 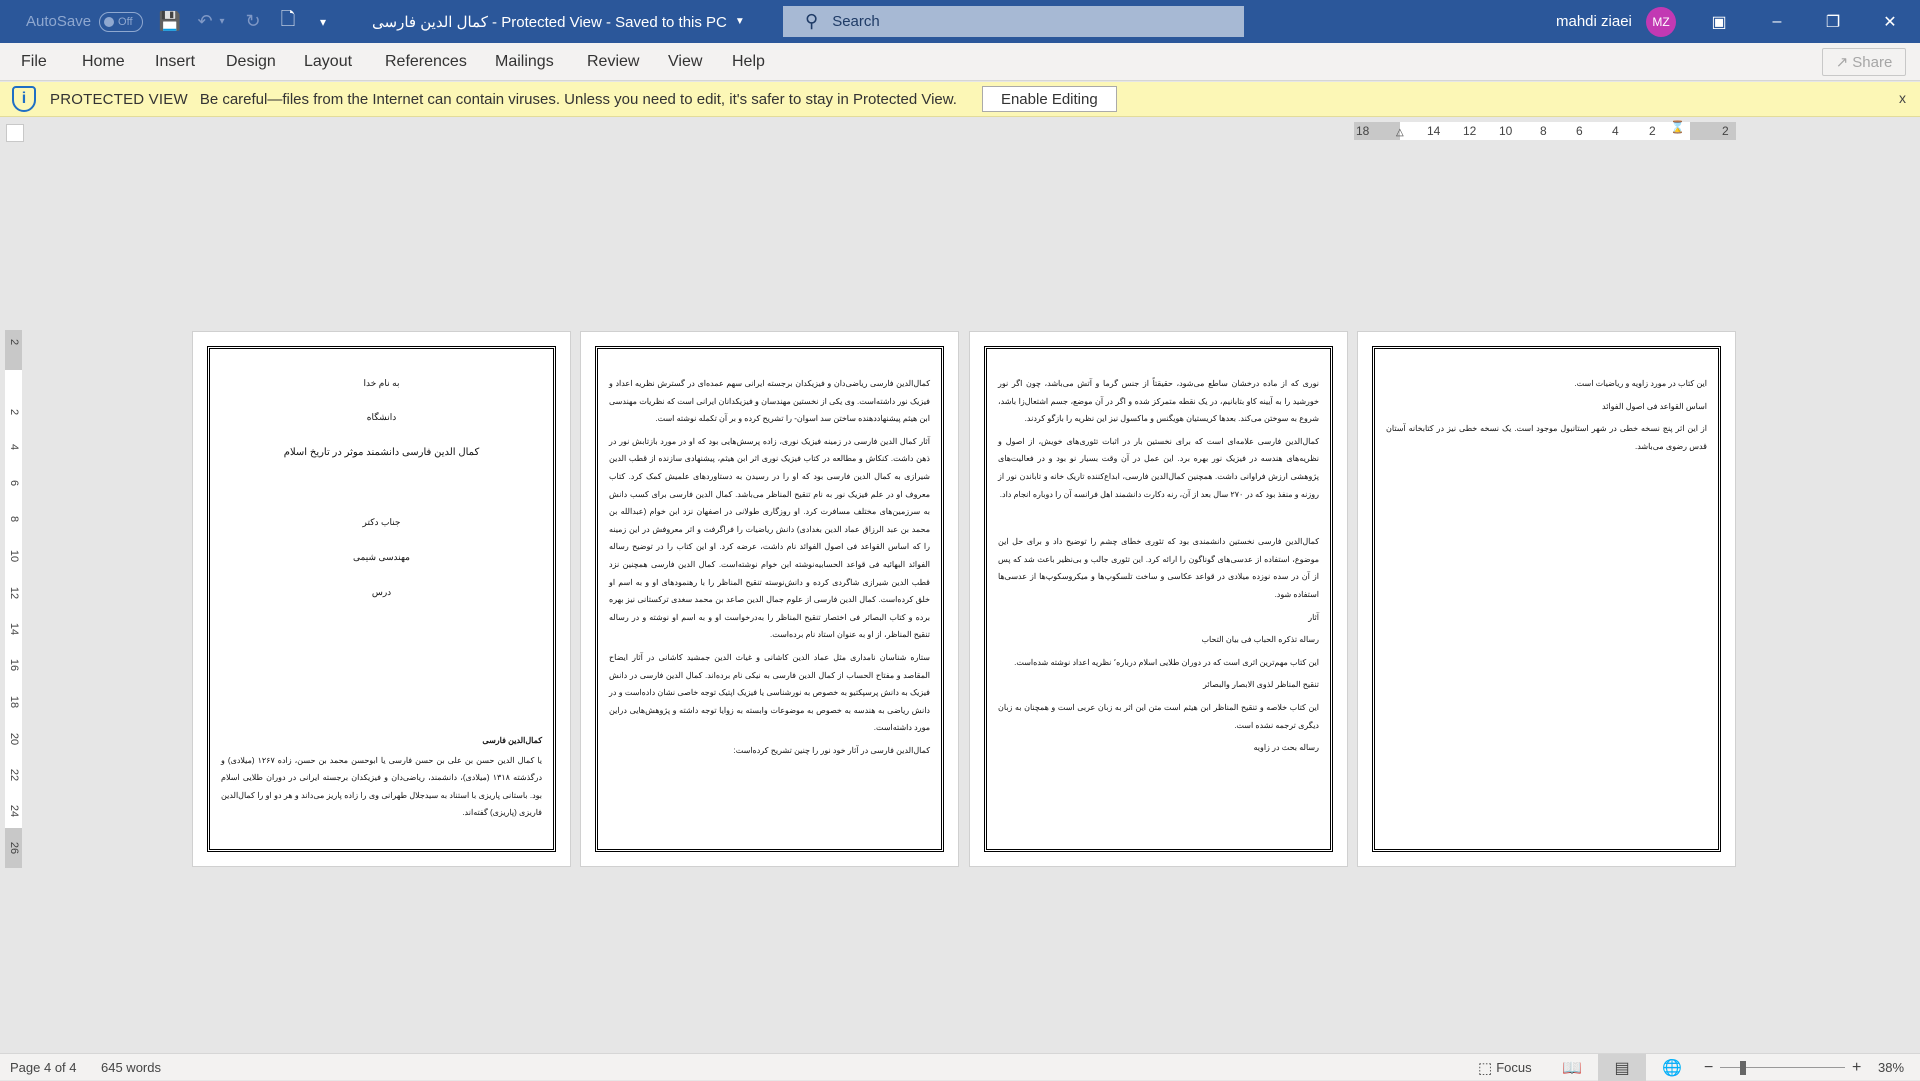 I want to click on autosave-toggle: AutoSave Off, so click(x=85, y=21).